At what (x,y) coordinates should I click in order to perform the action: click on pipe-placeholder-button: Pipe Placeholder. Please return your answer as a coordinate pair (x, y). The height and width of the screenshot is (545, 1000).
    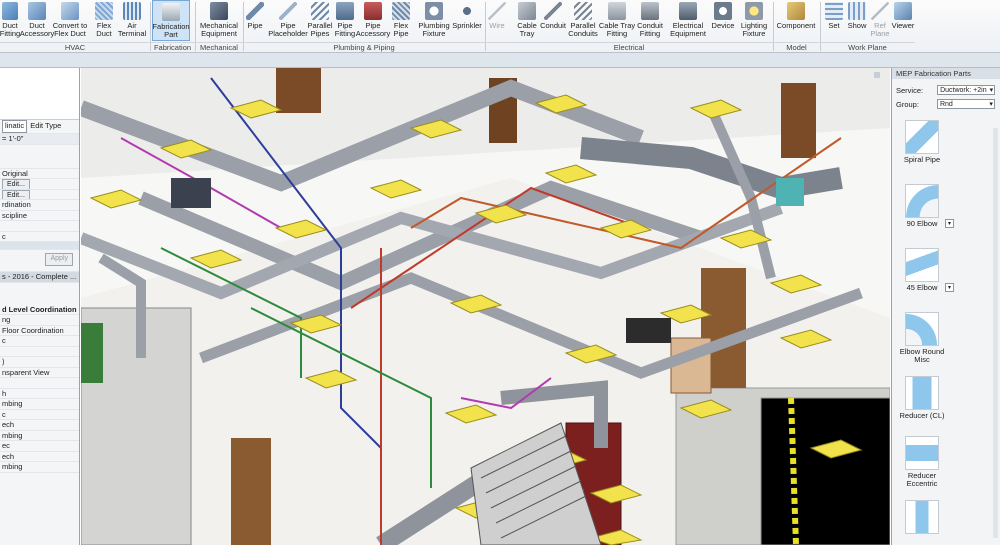
    Looking at the image, I should click on (288, 20).